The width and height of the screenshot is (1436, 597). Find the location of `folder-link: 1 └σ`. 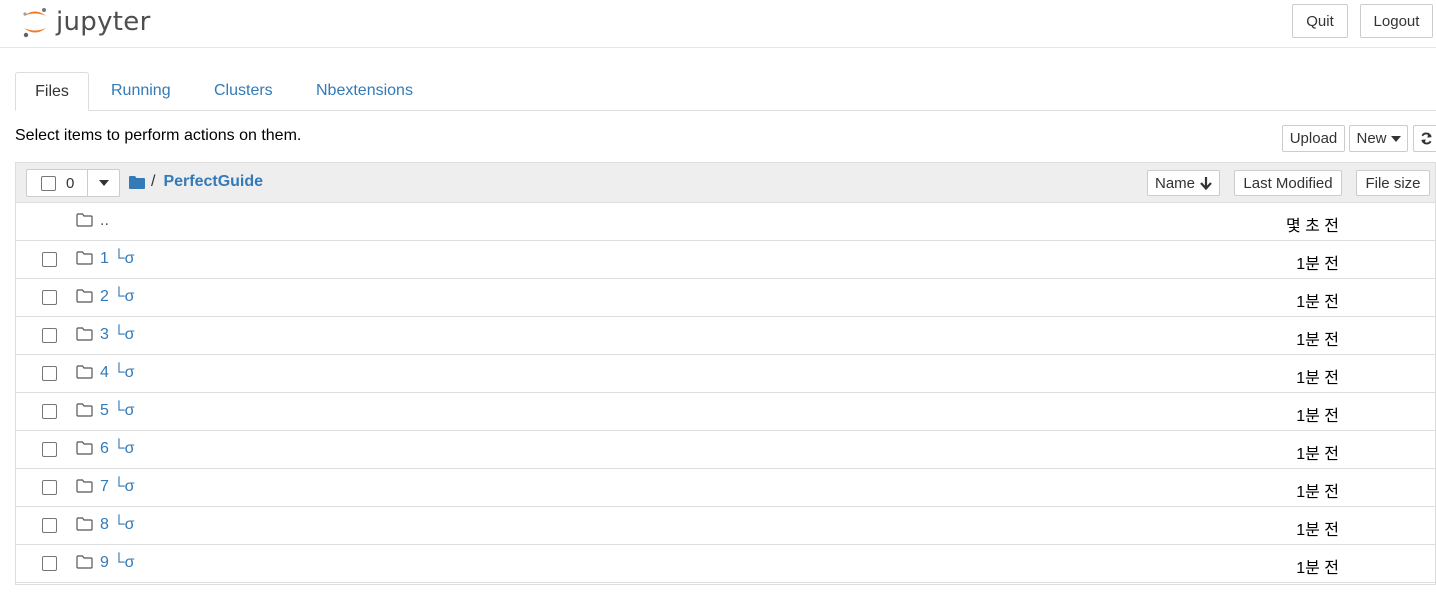

folder-link: 1 └σ is located at coordinates (117, 259).